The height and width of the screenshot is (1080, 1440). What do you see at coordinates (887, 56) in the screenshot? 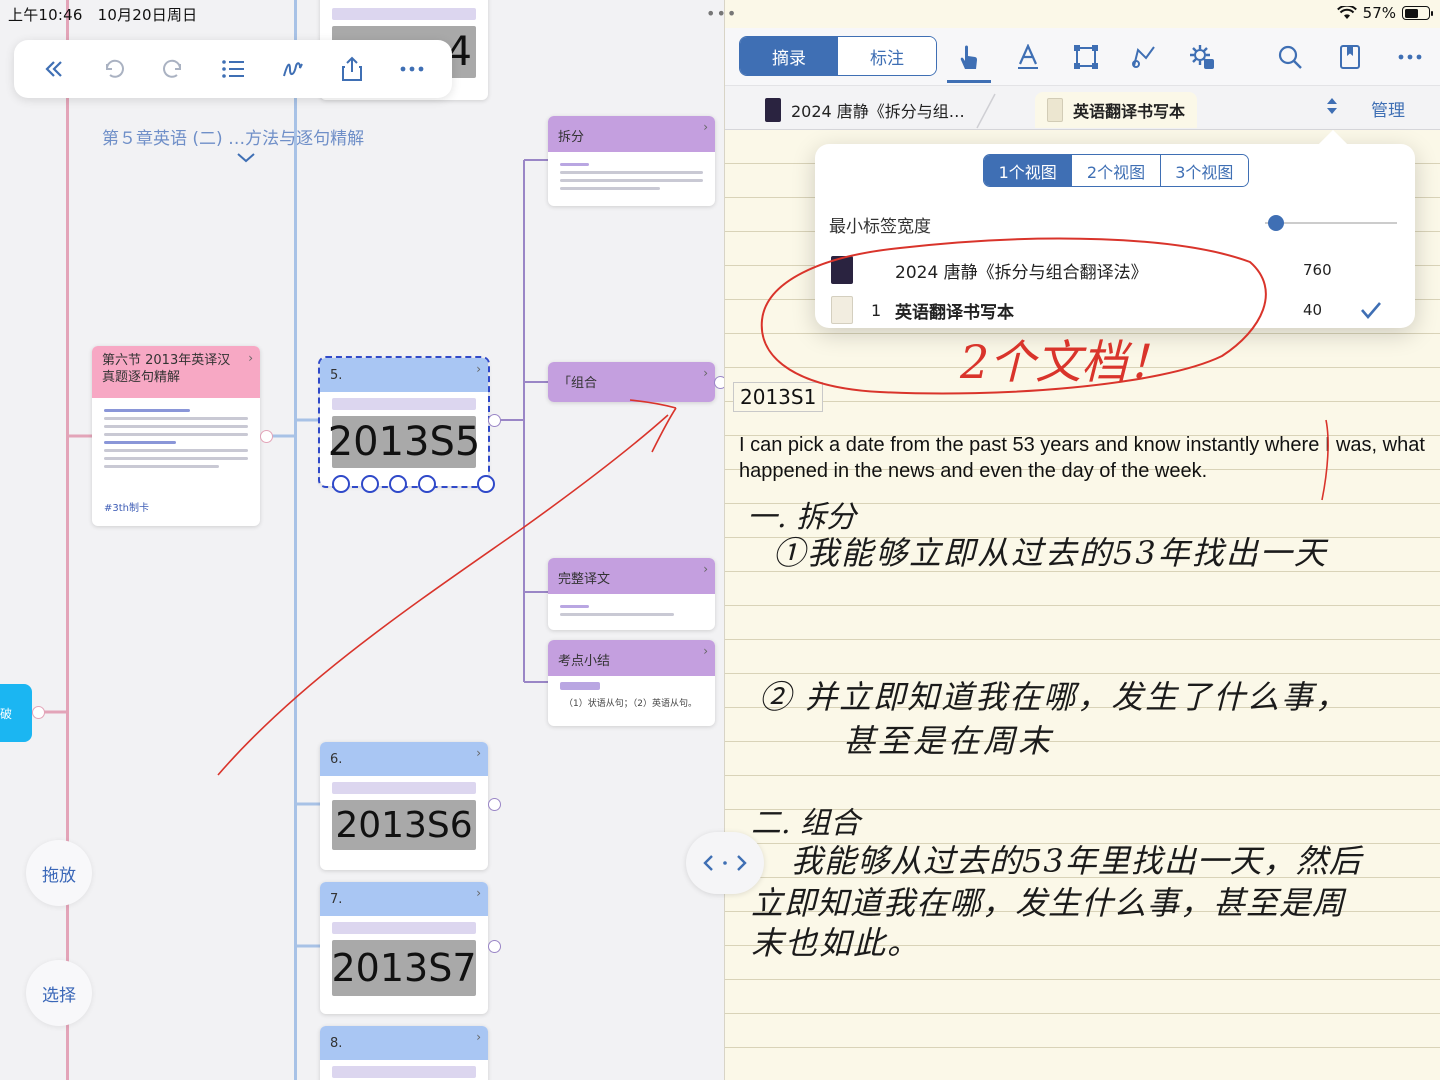
I see `annotate-tab: 标注` at bounding box center [887, 56].